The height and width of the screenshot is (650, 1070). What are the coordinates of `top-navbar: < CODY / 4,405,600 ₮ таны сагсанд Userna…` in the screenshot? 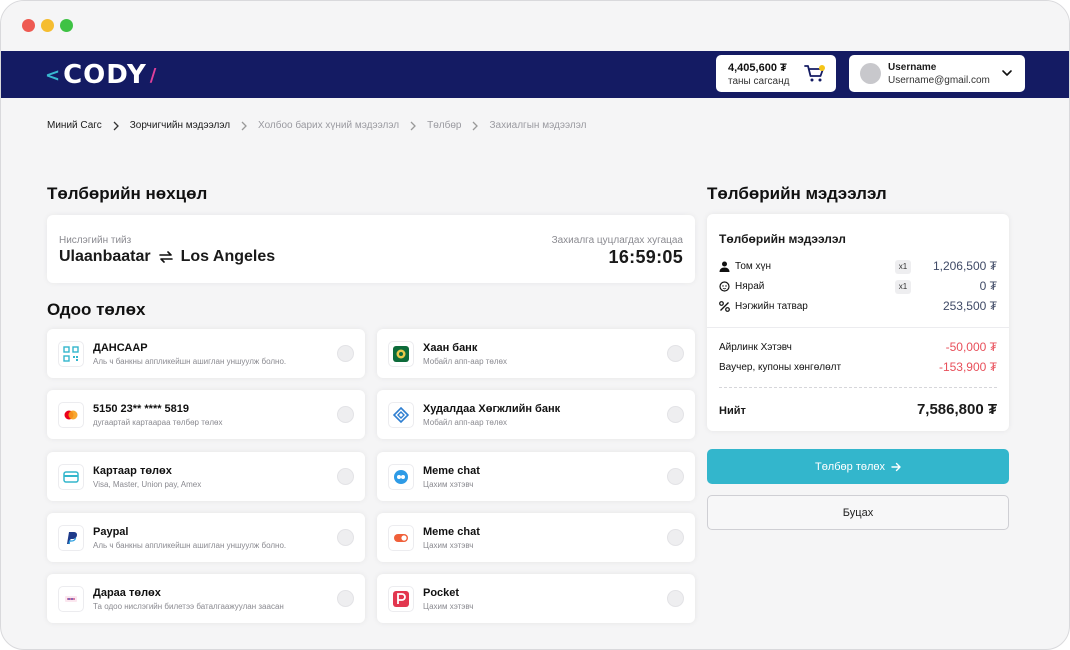 It's located at (535, 74).